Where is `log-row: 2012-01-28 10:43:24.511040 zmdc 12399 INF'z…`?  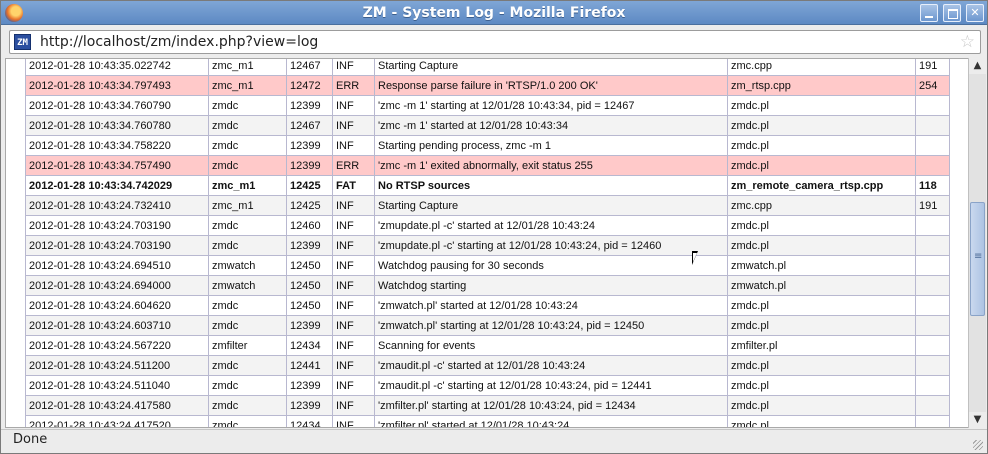
log-row: 2012-01-28 10:43:24.511040 zmdc 12399 INF'z… is located at coordinates (487, 385).